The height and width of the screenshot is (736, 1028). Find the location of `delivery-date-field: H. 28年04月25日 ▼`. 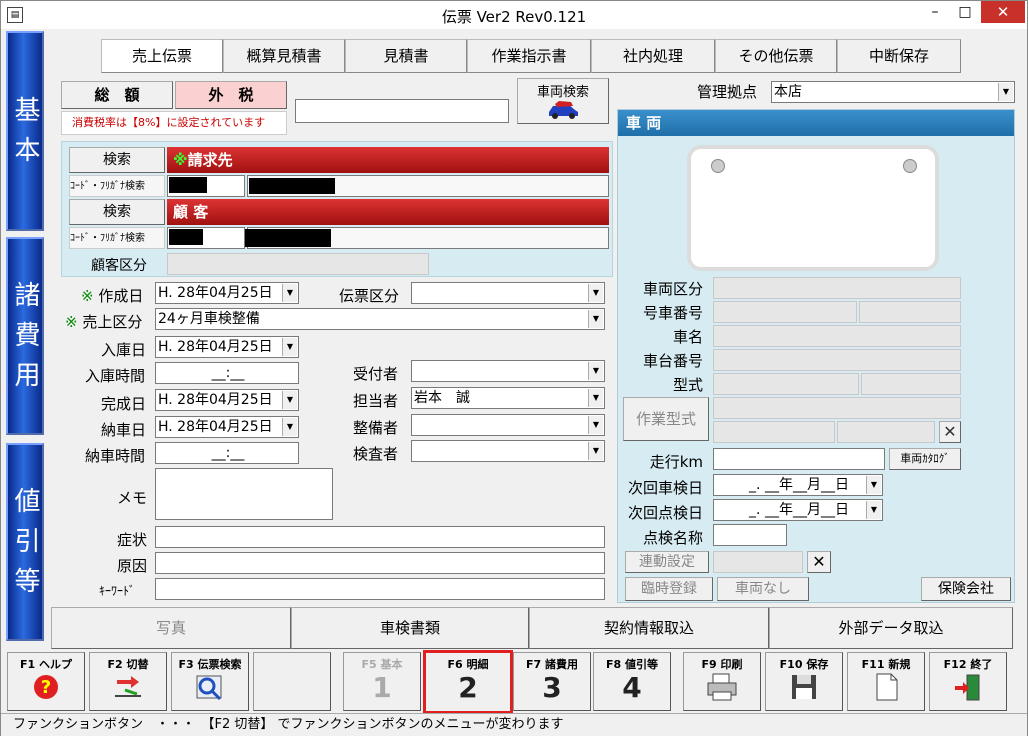

delivery-date-field: H. 28年04月25日 ▼ is located at coordinates (227, 427).